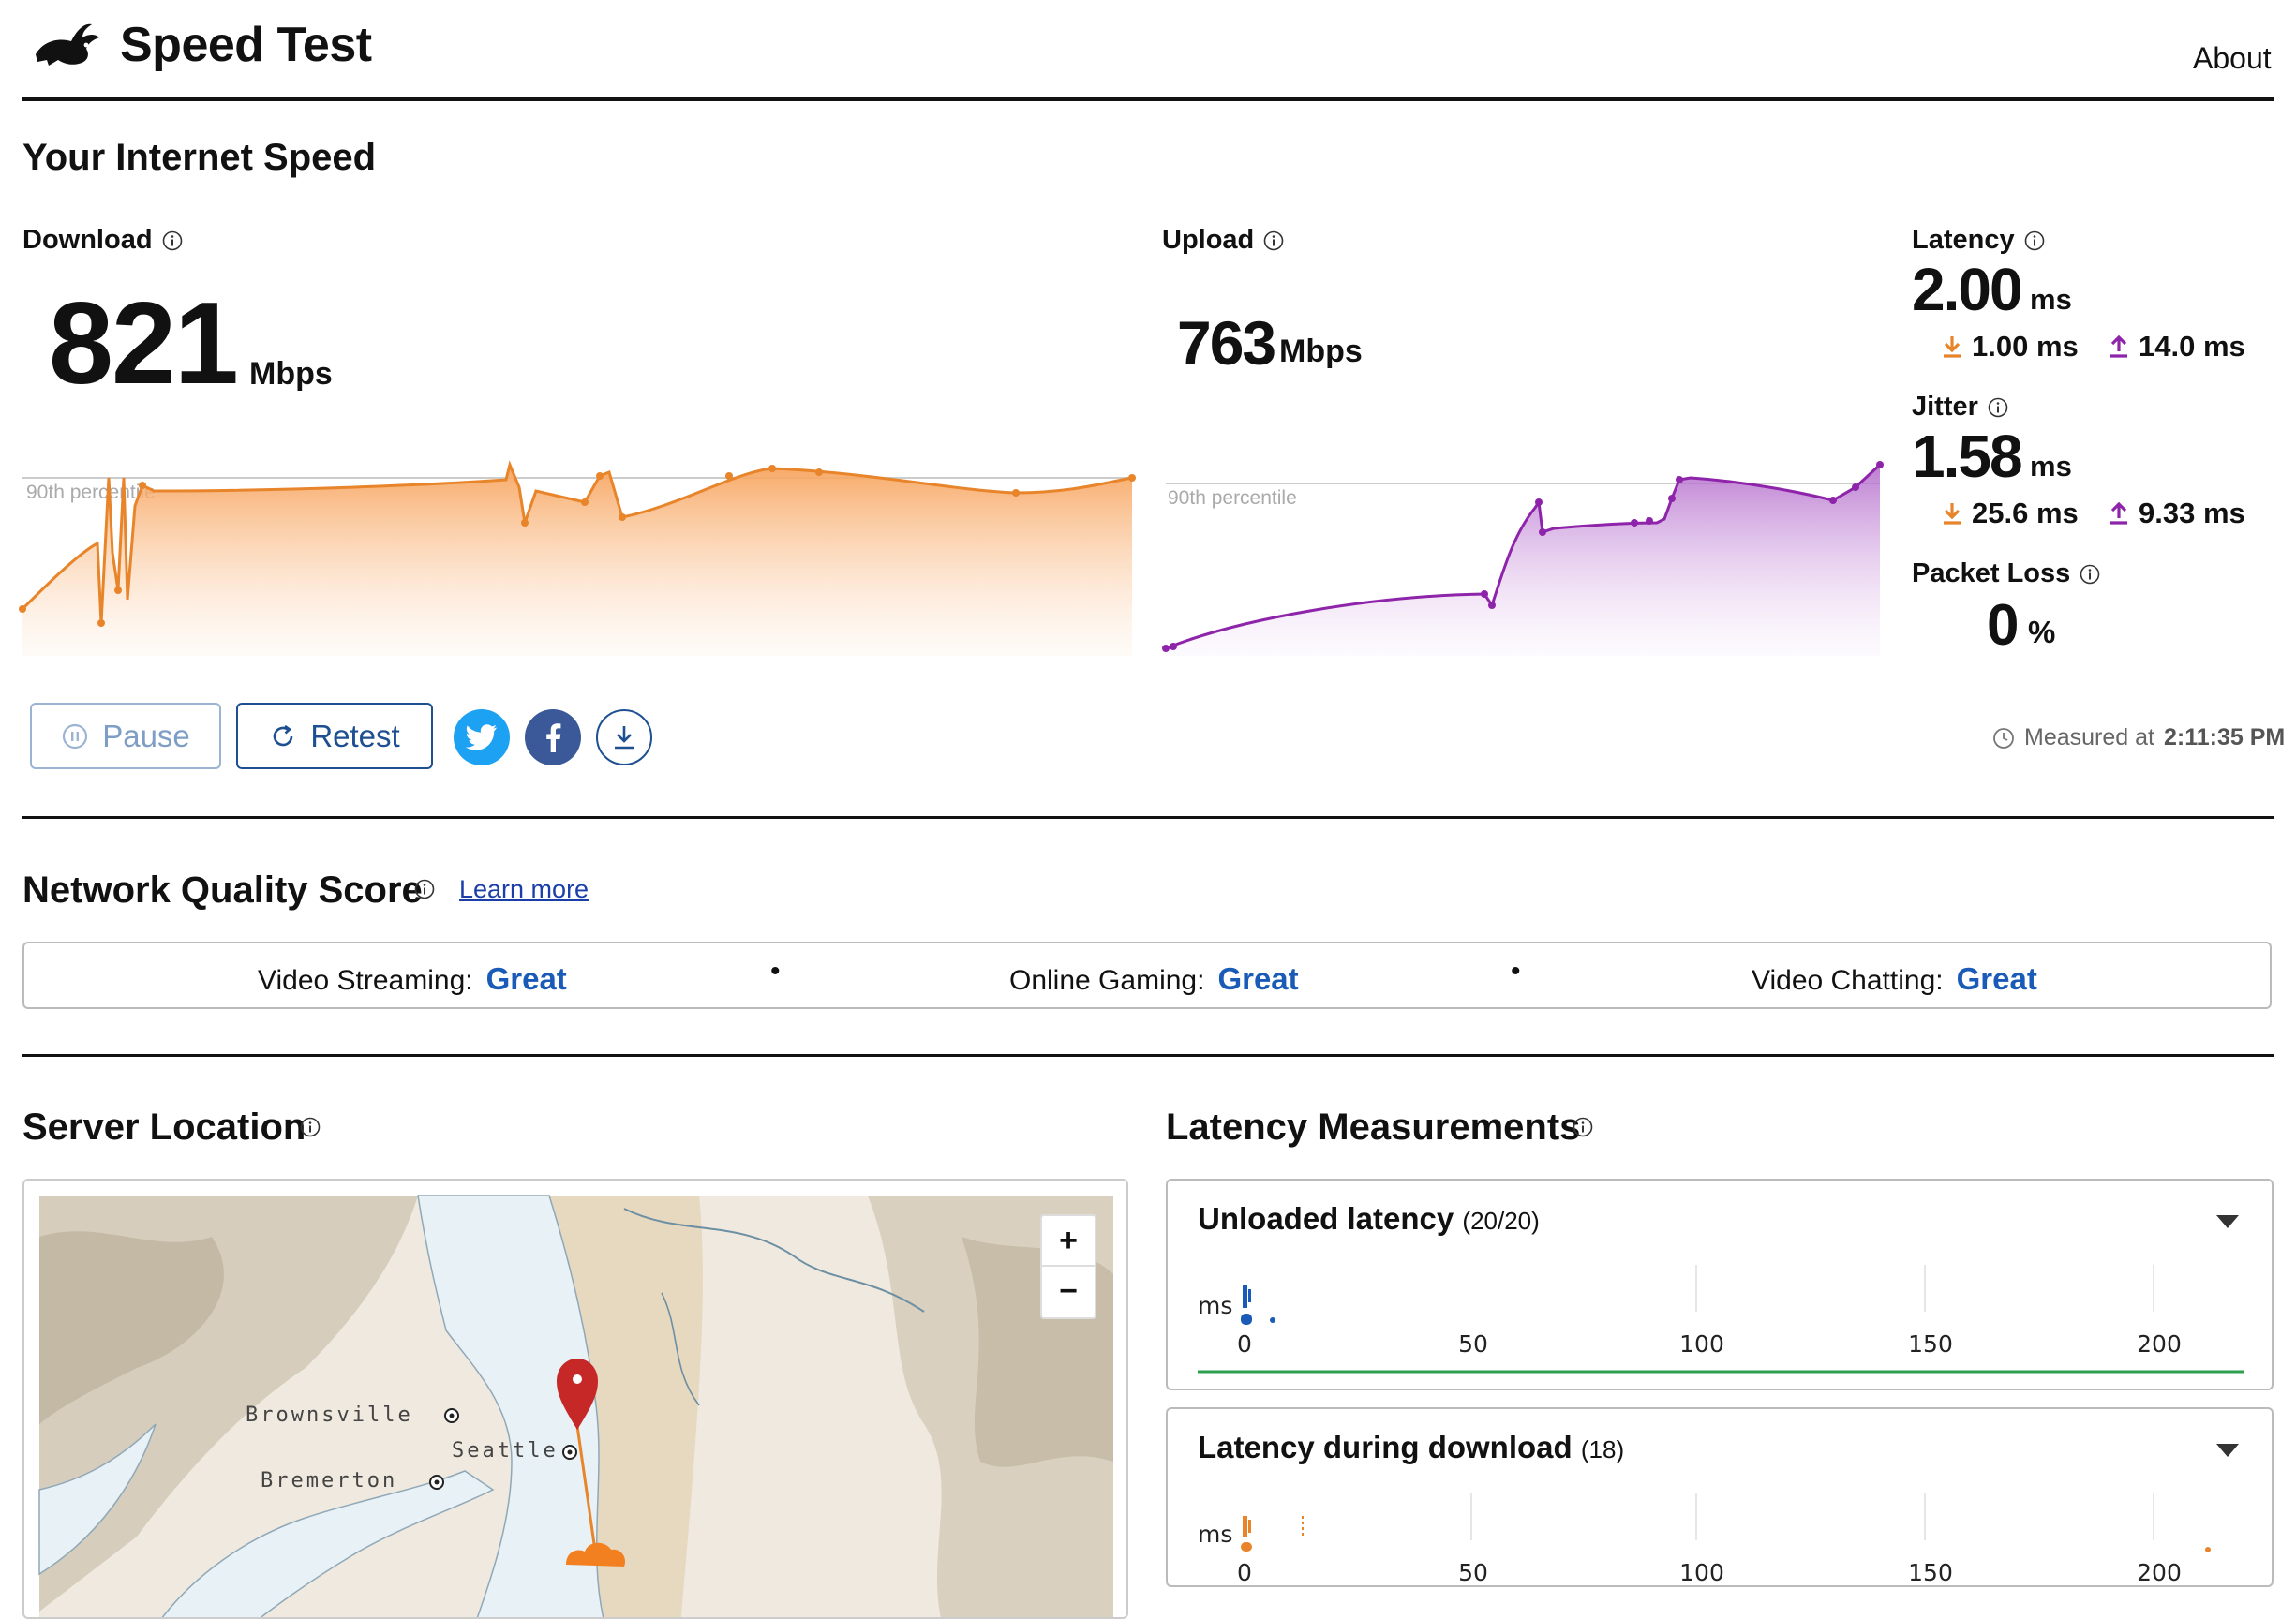 The width and height of the screenshot is (2296, 1619). I want to click on panel-title: Unloaded latency, so click(1326, 1218).